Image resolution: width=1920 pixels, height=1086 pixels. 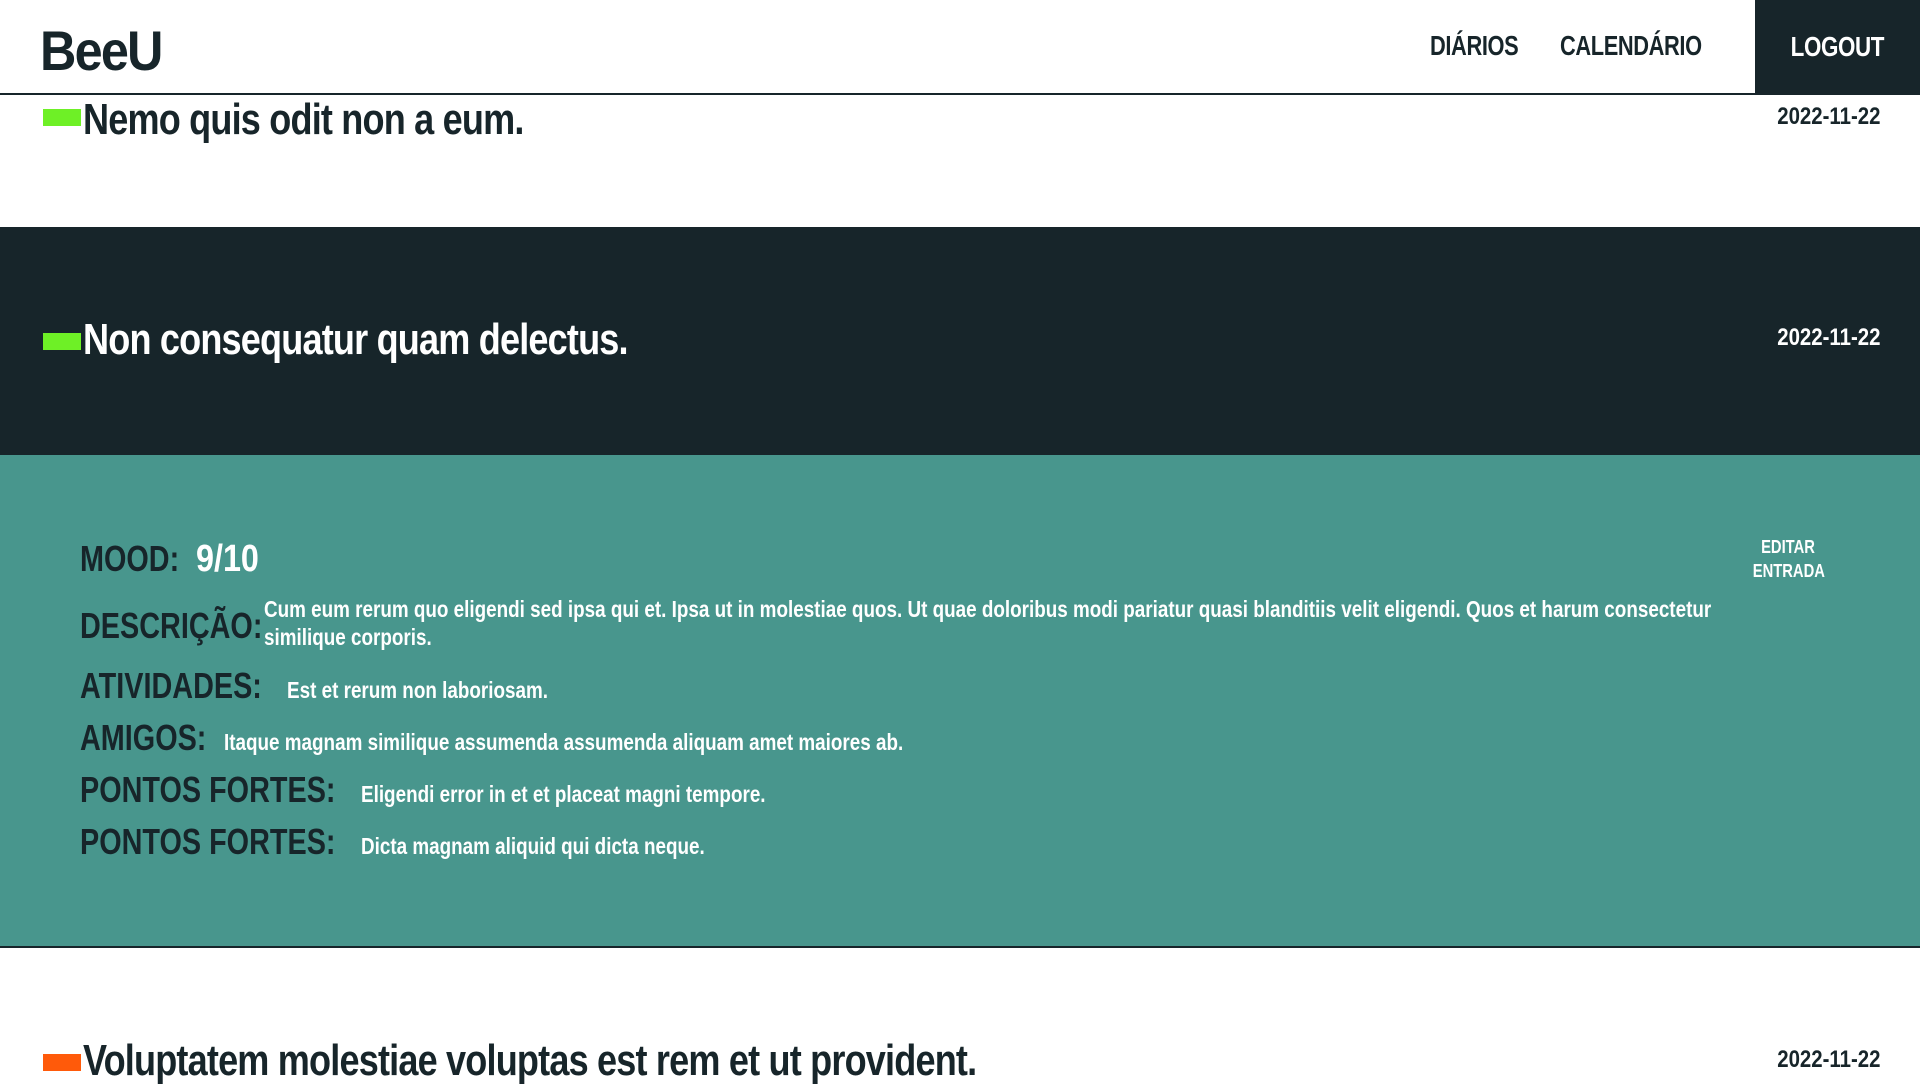 I want to click on edit-entry-label-line1: EDITAR, so click(x=1788, y=547).